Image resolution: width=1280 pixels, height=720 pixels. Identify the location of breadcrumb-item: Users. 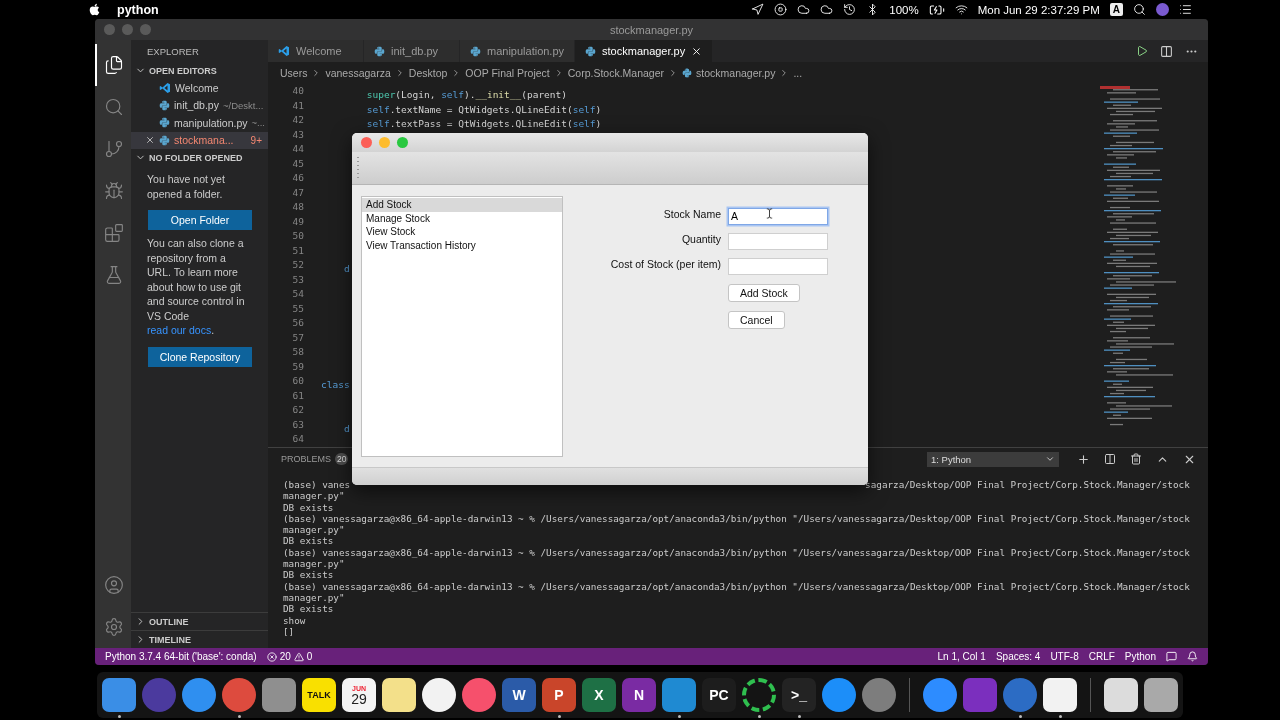
(294, 73).